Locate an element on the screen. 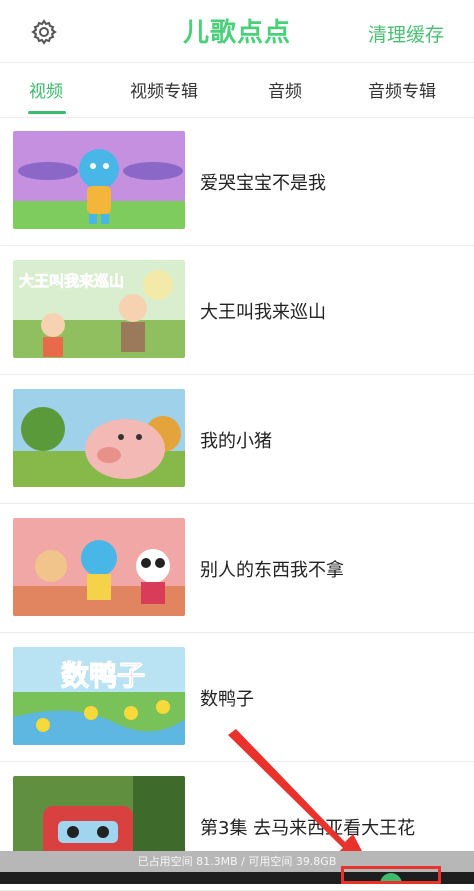 The height and width of the screenshot is (891, 474). video-item: 爱哭宝宝不是我 is located at coordinates (237, 181).